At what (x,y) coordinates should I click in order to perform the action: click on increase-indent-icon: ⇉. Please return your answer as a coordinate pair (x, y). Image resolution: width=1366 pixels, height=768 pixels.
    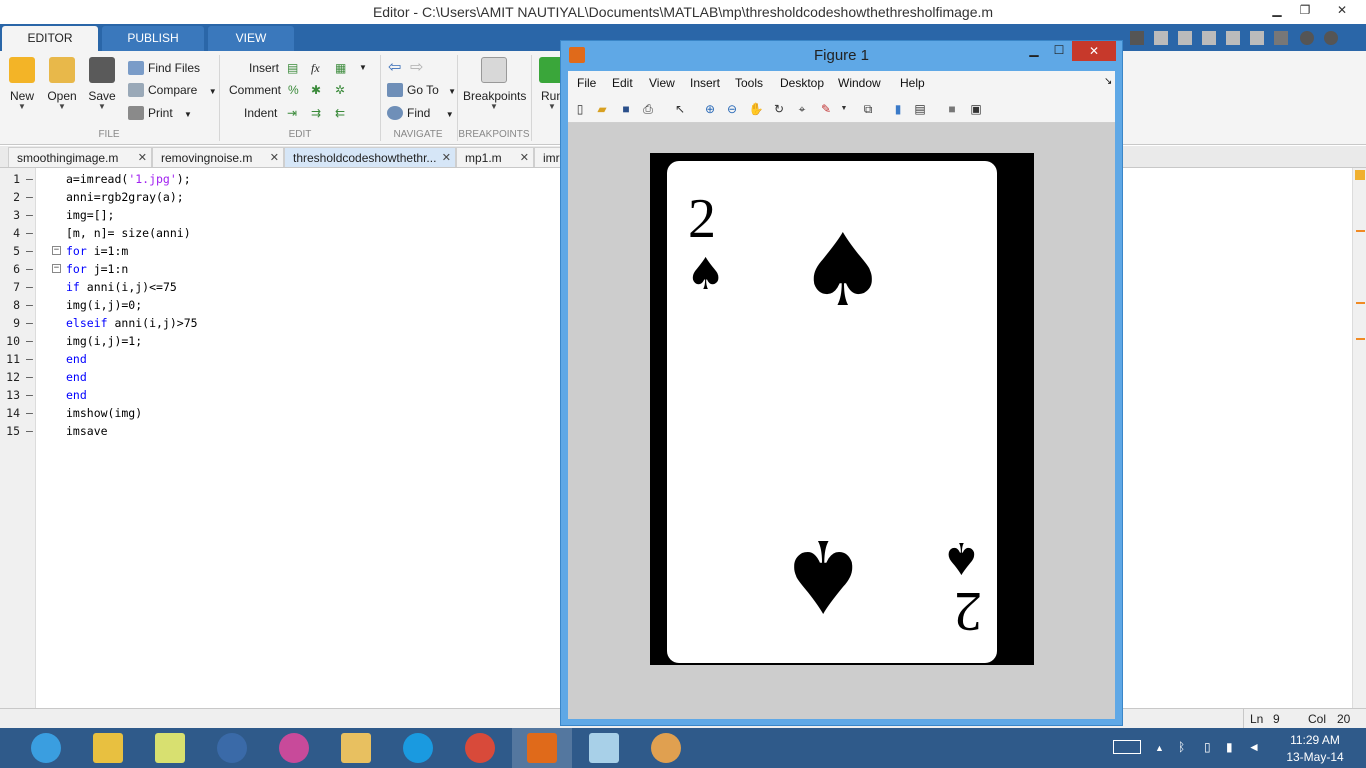
    Looking at the image, I should click on (316, 113).